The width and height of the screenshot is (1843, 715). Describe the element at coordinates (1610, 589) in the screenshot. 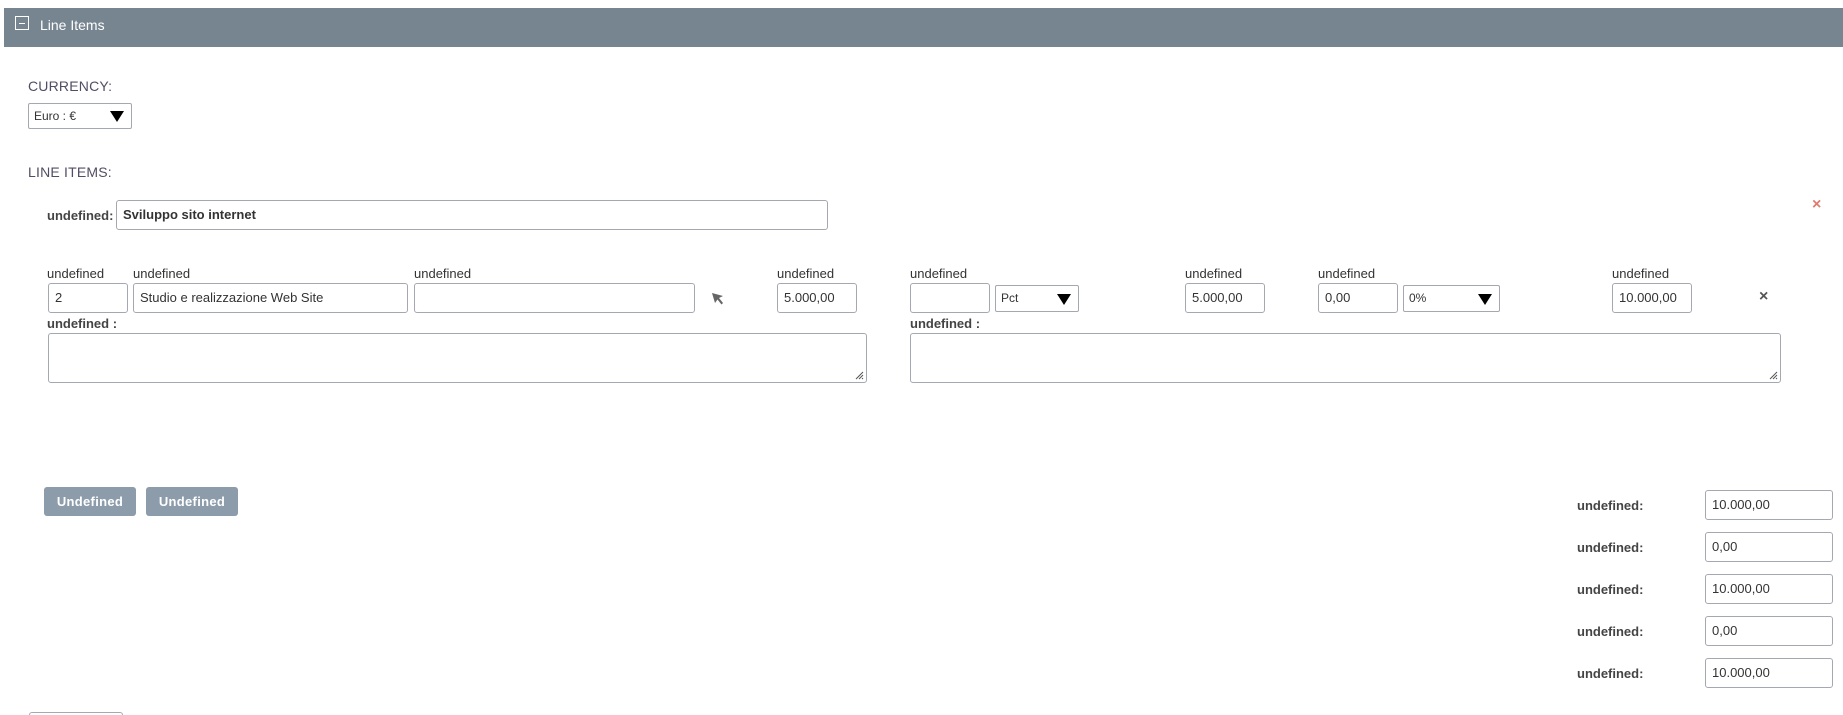

I see `subtotal-label: undefined:` at that location.